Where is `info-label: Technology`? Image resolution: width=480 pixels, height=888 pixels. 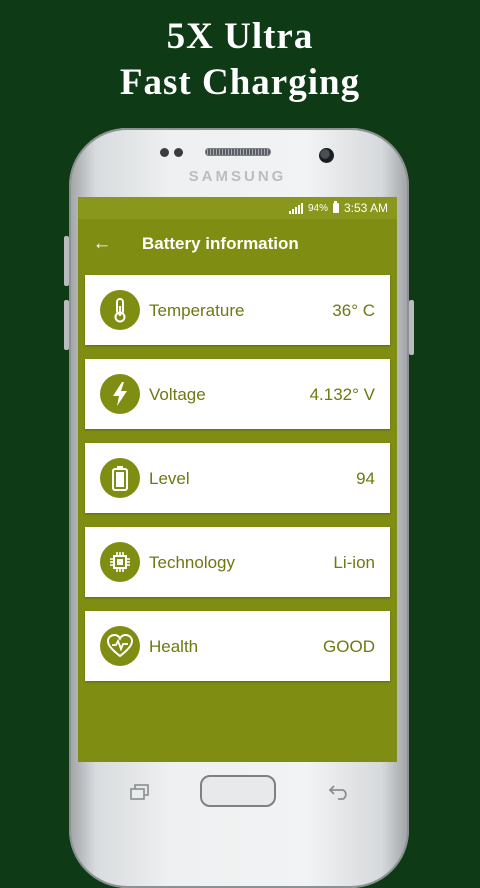
info-label: Technology is located at coordinates (192, 562).